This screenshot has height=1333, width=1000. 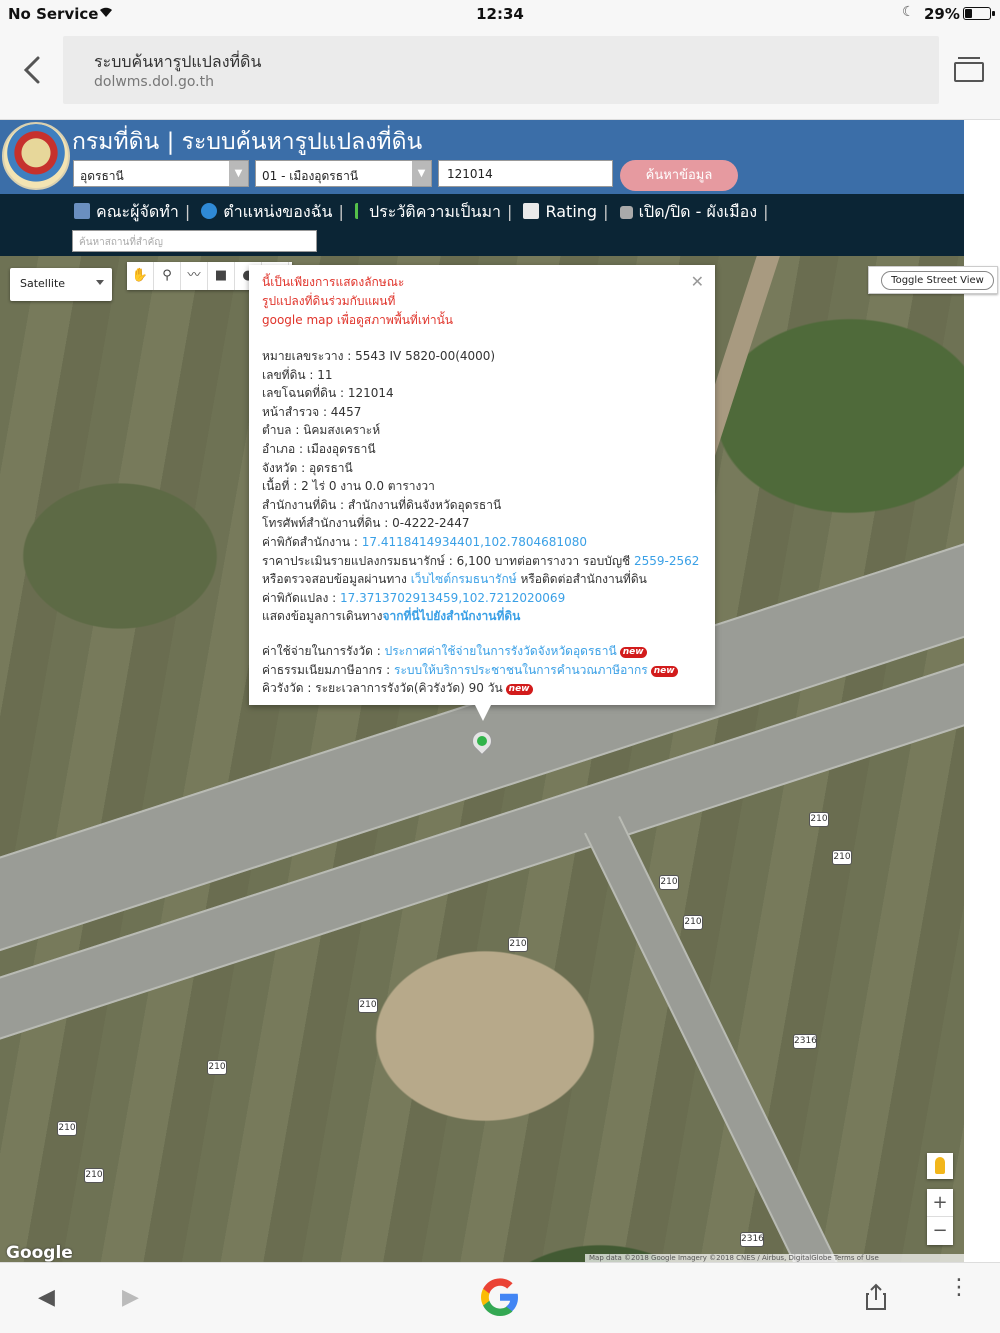 I want to click on site-title: กรมที่ดิน | ระบบค้นหารูปแปลงที่ดิน, so click(x=247, y=142).